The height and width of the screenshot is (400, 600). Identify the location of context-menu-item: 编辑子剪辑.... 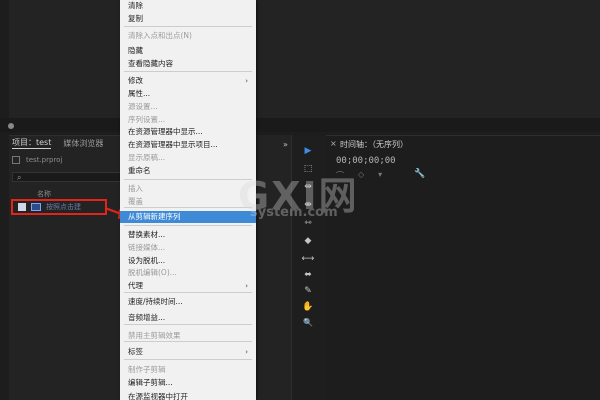
(188, 383).